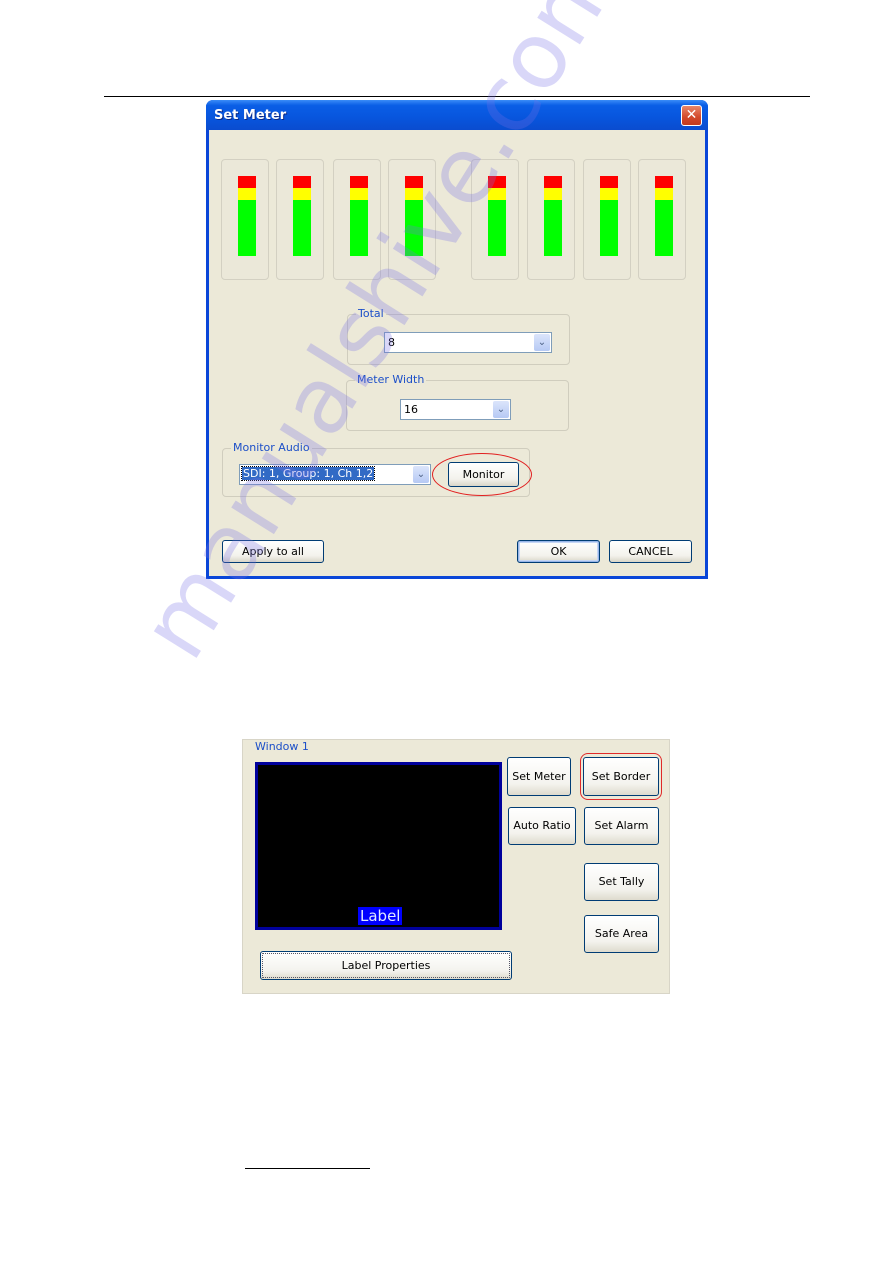  I want to click on monitor-button: Monitor, so click(483, 474).